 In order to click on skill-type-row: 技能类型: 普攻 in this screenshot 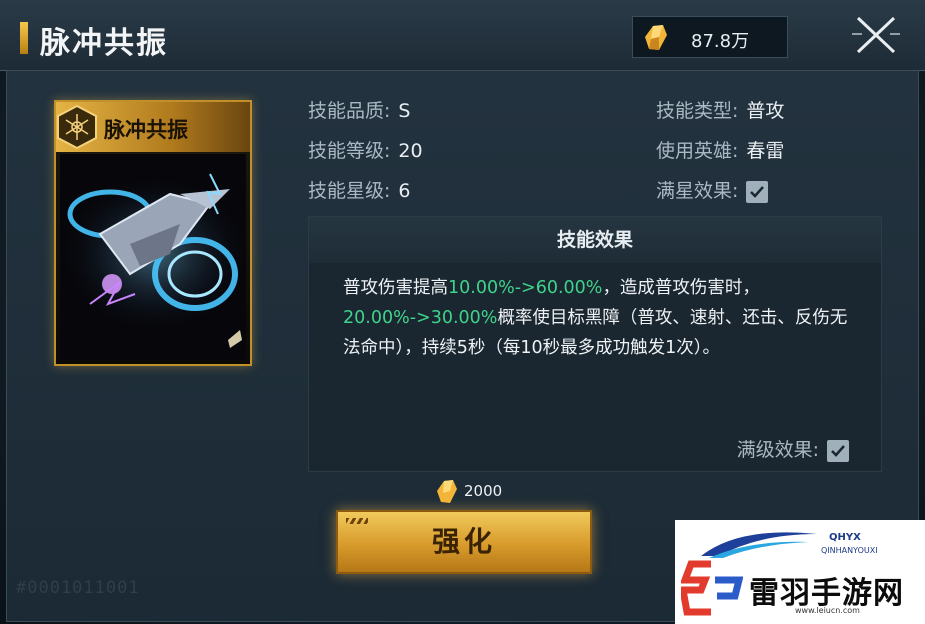, I will do `click(720, 109)`.